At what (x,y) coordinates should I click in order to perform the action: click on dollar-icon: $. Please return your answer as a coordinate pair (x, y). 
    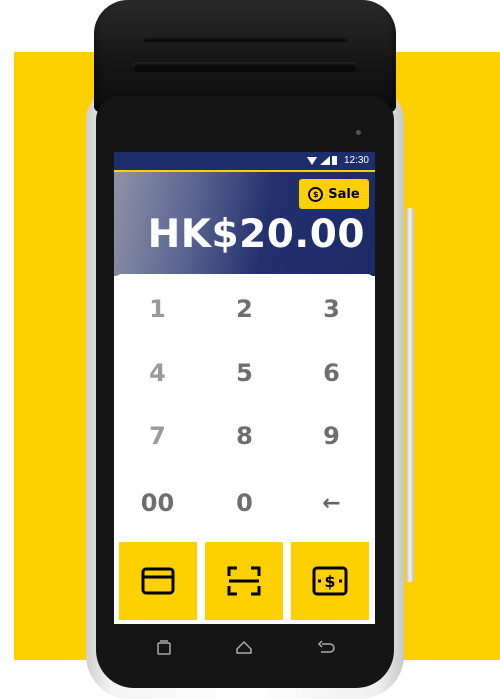
    Looking at the image, I should click on (316, 194).